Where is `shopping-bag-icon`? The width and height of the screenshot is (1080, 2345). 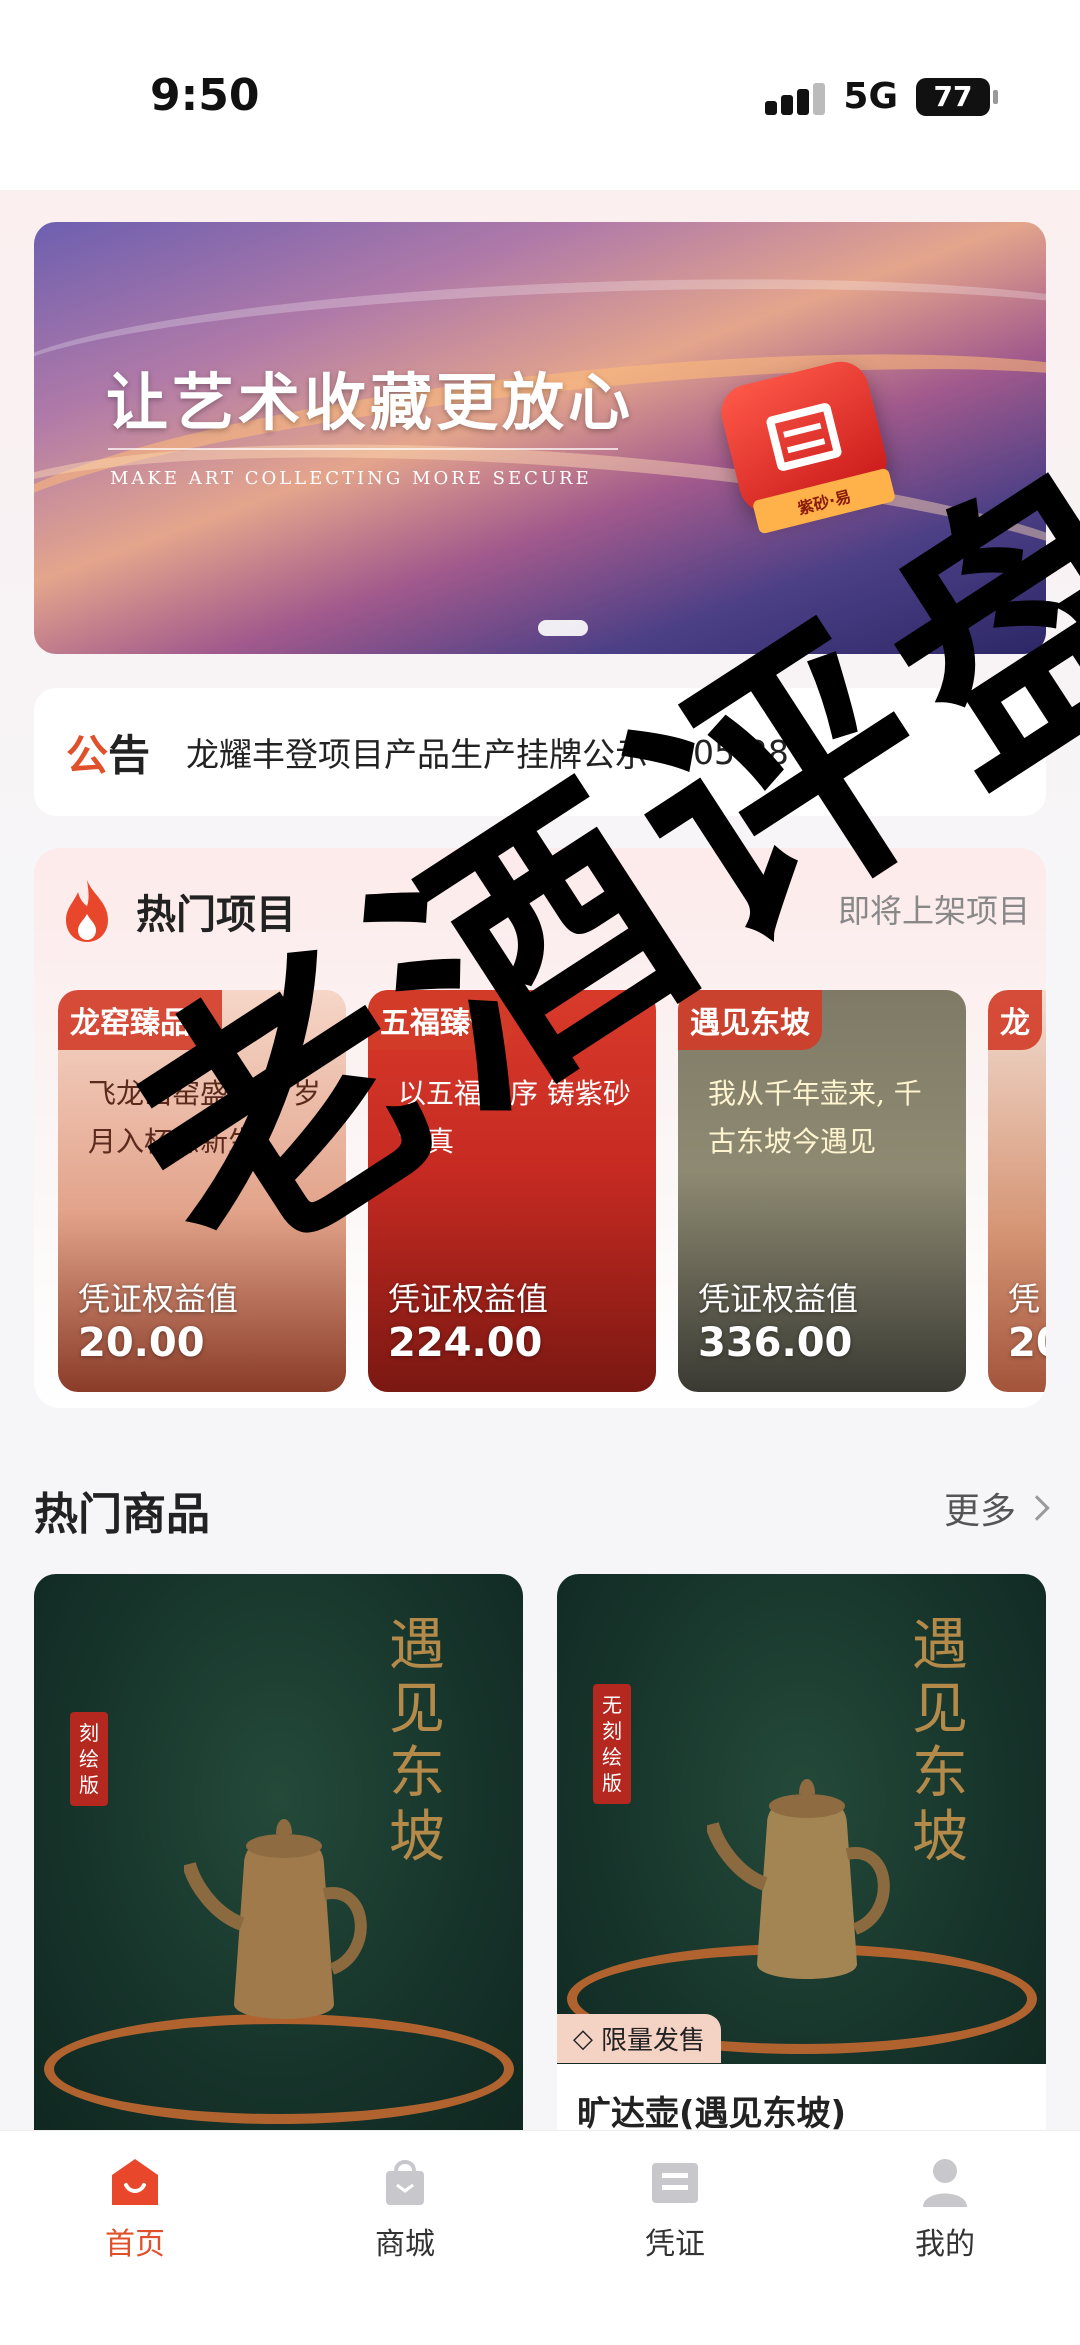 shopping-bag-icon is located at coordinates (405, 2182).